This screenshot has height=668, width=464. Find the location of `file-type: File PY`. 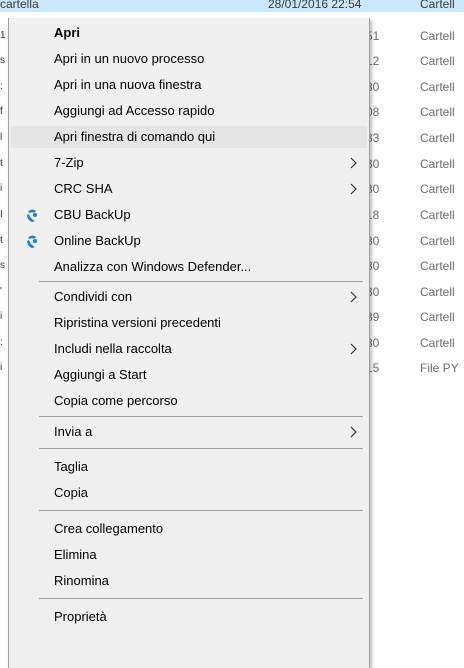

file-type: File PY is located at coordinates (439, 368).